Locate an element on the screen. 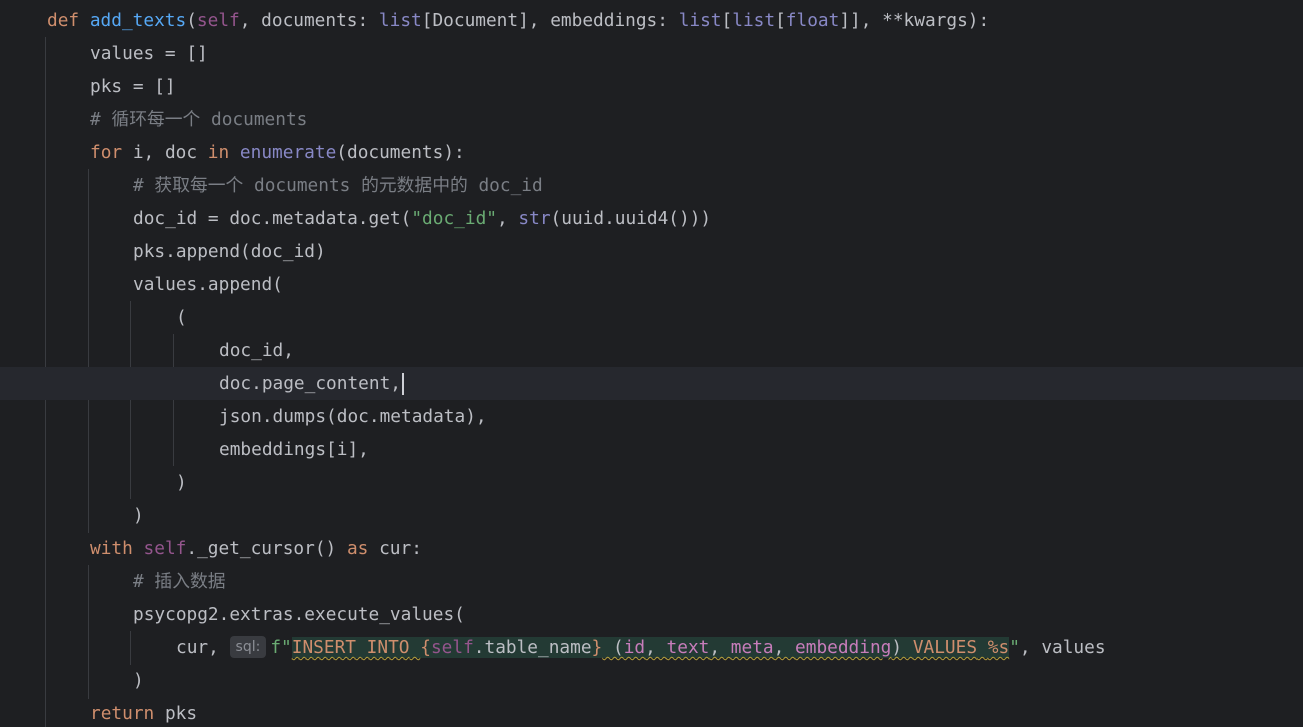 The height and width of the screenshot is (727, 1303). code-text: doc.page_content, is located at coordinates (310, 383).